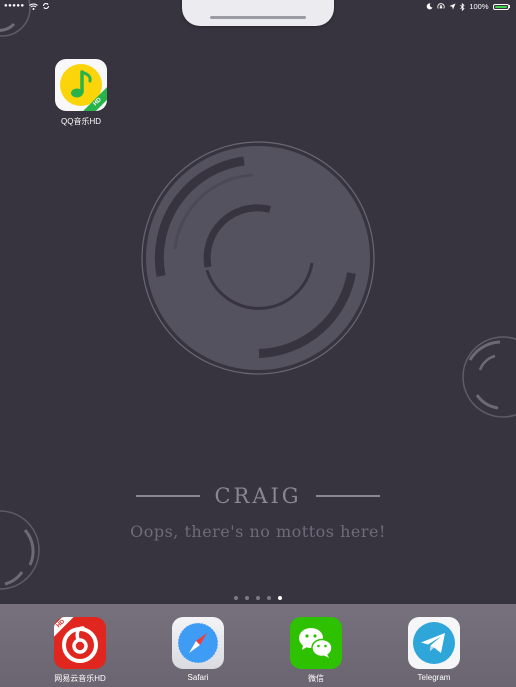 This screenshot has width=516, height=687. I want to click on page-indicator, so click(258, 598).